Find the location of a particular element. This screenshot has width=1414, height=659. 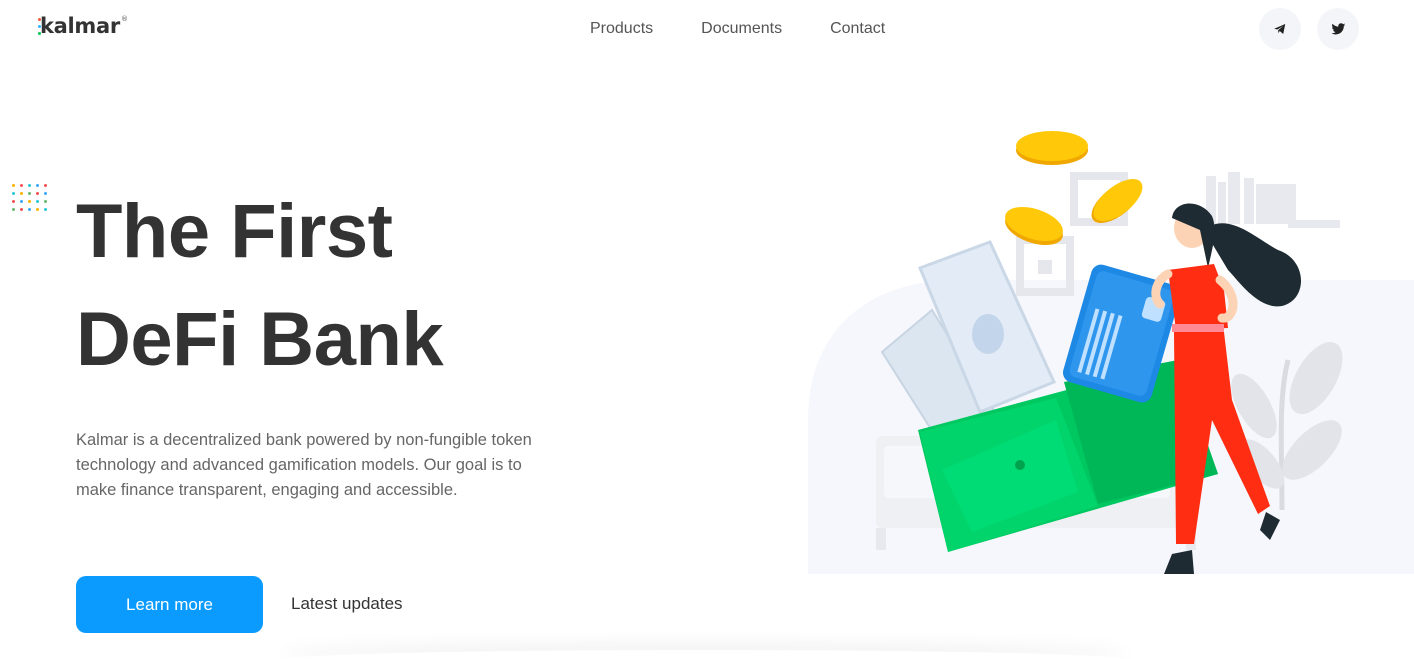

logo-registered-mark: ® is located at coordinates (124, 19).